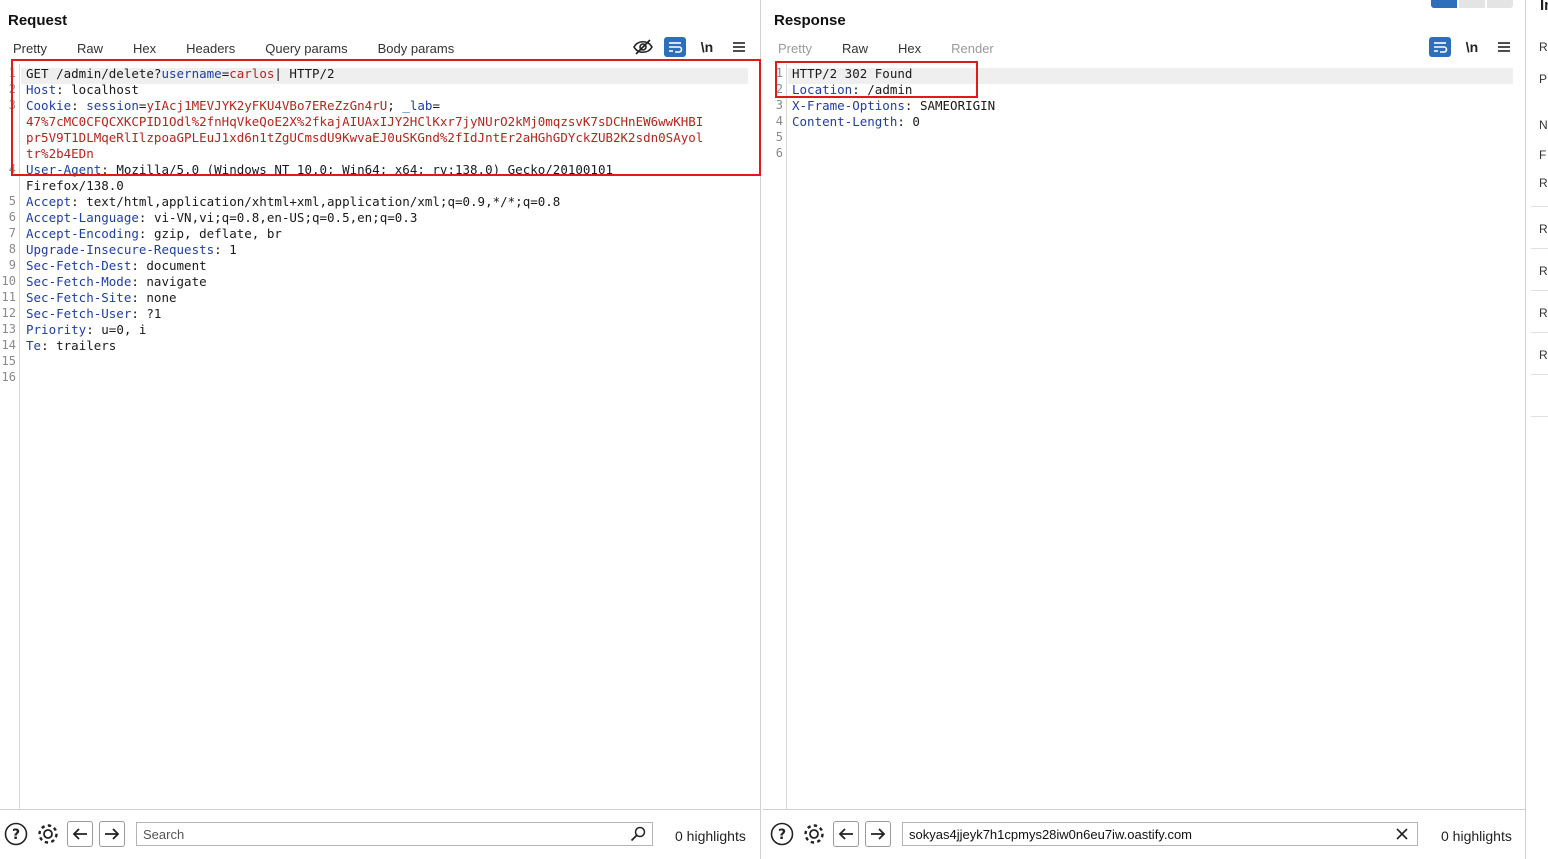 The height and width of the screenshot is (859, 1548). What do you see at coordinates (779, 153) in the screenshot?
I see `line-number: 6` at bounding box center [779, 153].